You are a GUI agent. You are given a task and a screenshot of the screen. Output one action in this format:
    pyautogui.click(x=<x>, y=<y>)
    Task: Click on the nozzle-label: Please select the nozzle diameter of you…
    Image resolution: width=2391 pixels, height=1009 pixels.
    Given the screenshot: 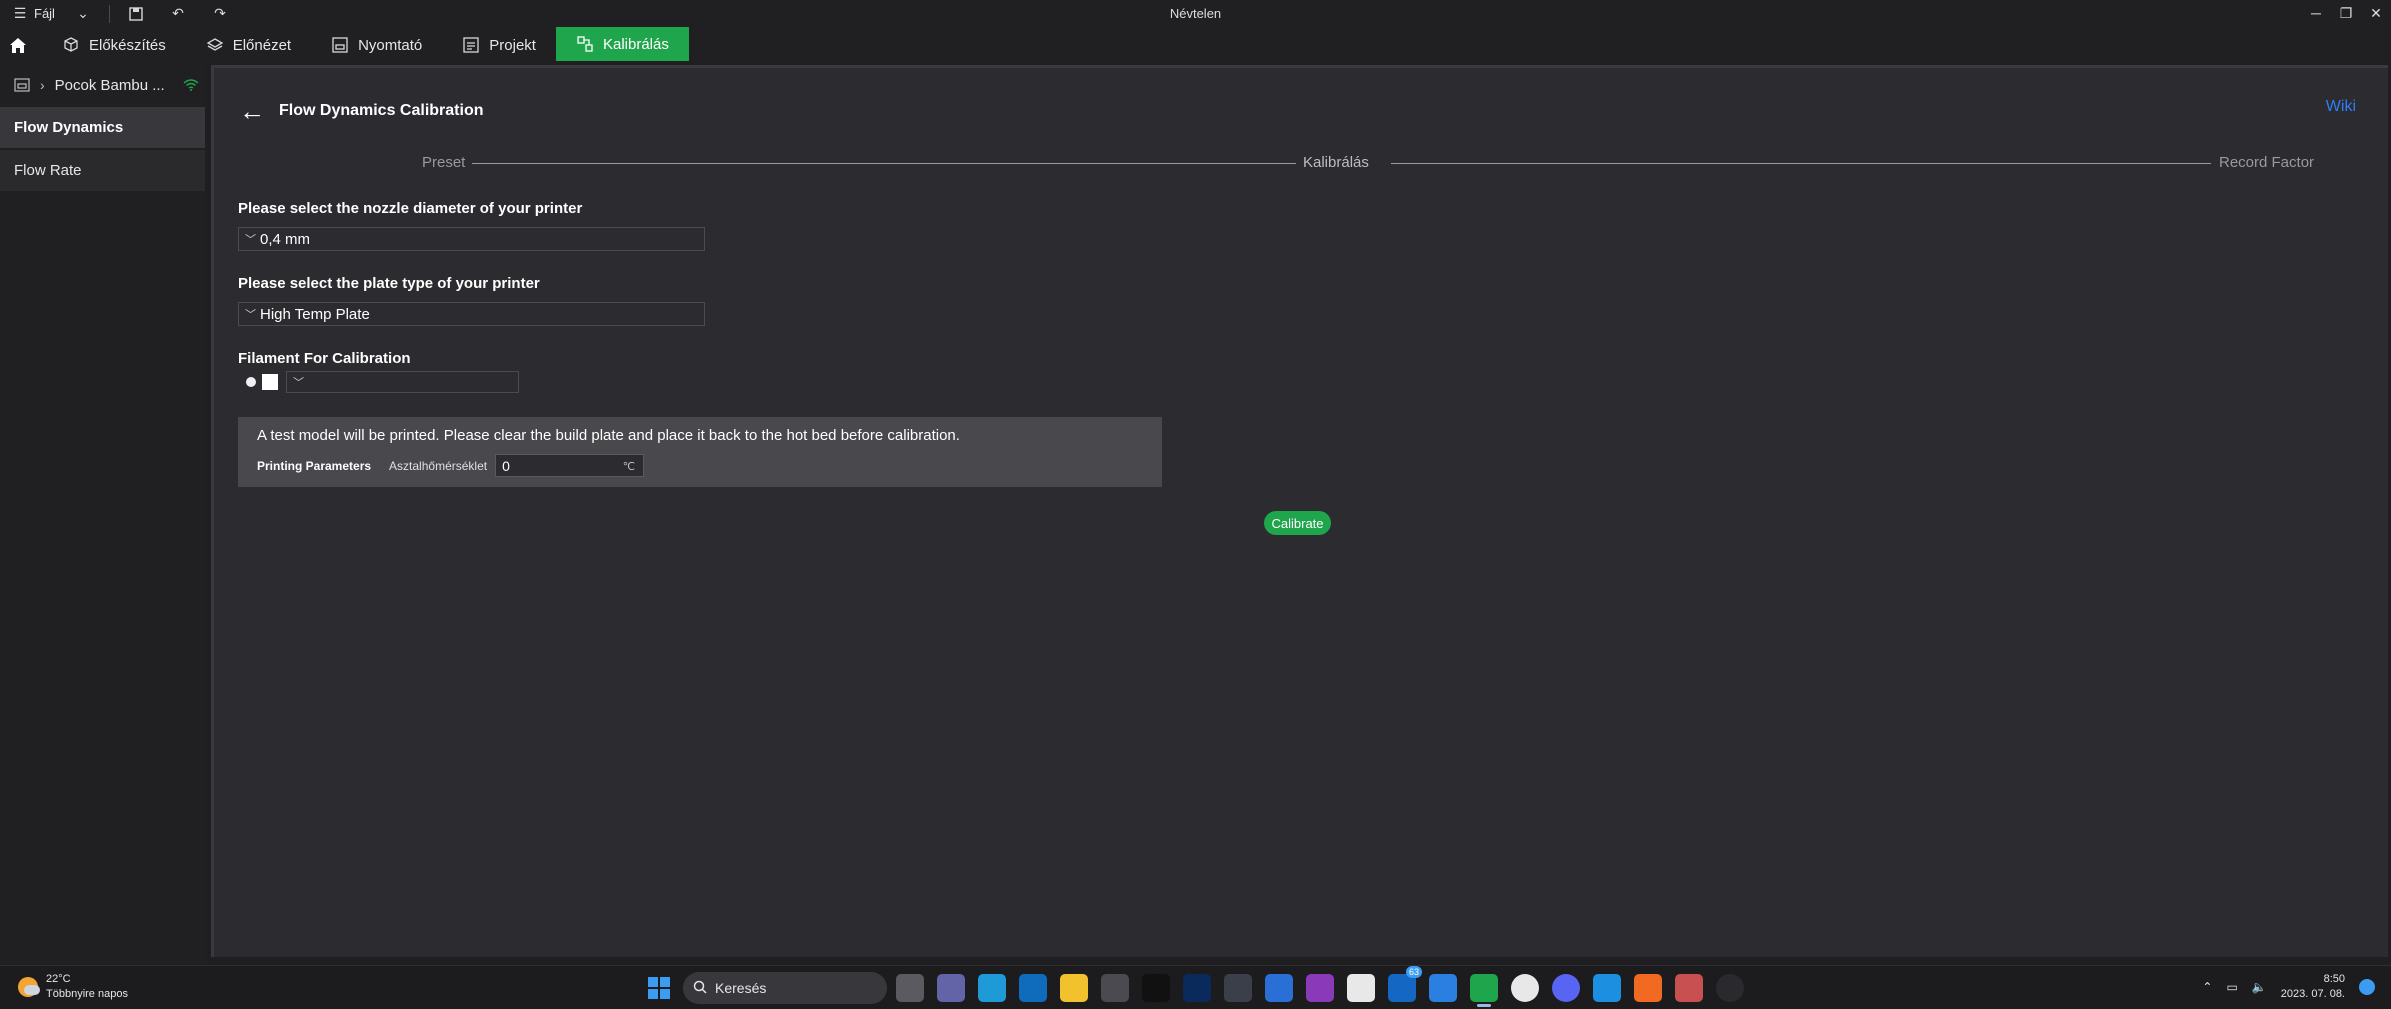 What is the action you would take?
    pyautogui.click(x=410, y=208)
    